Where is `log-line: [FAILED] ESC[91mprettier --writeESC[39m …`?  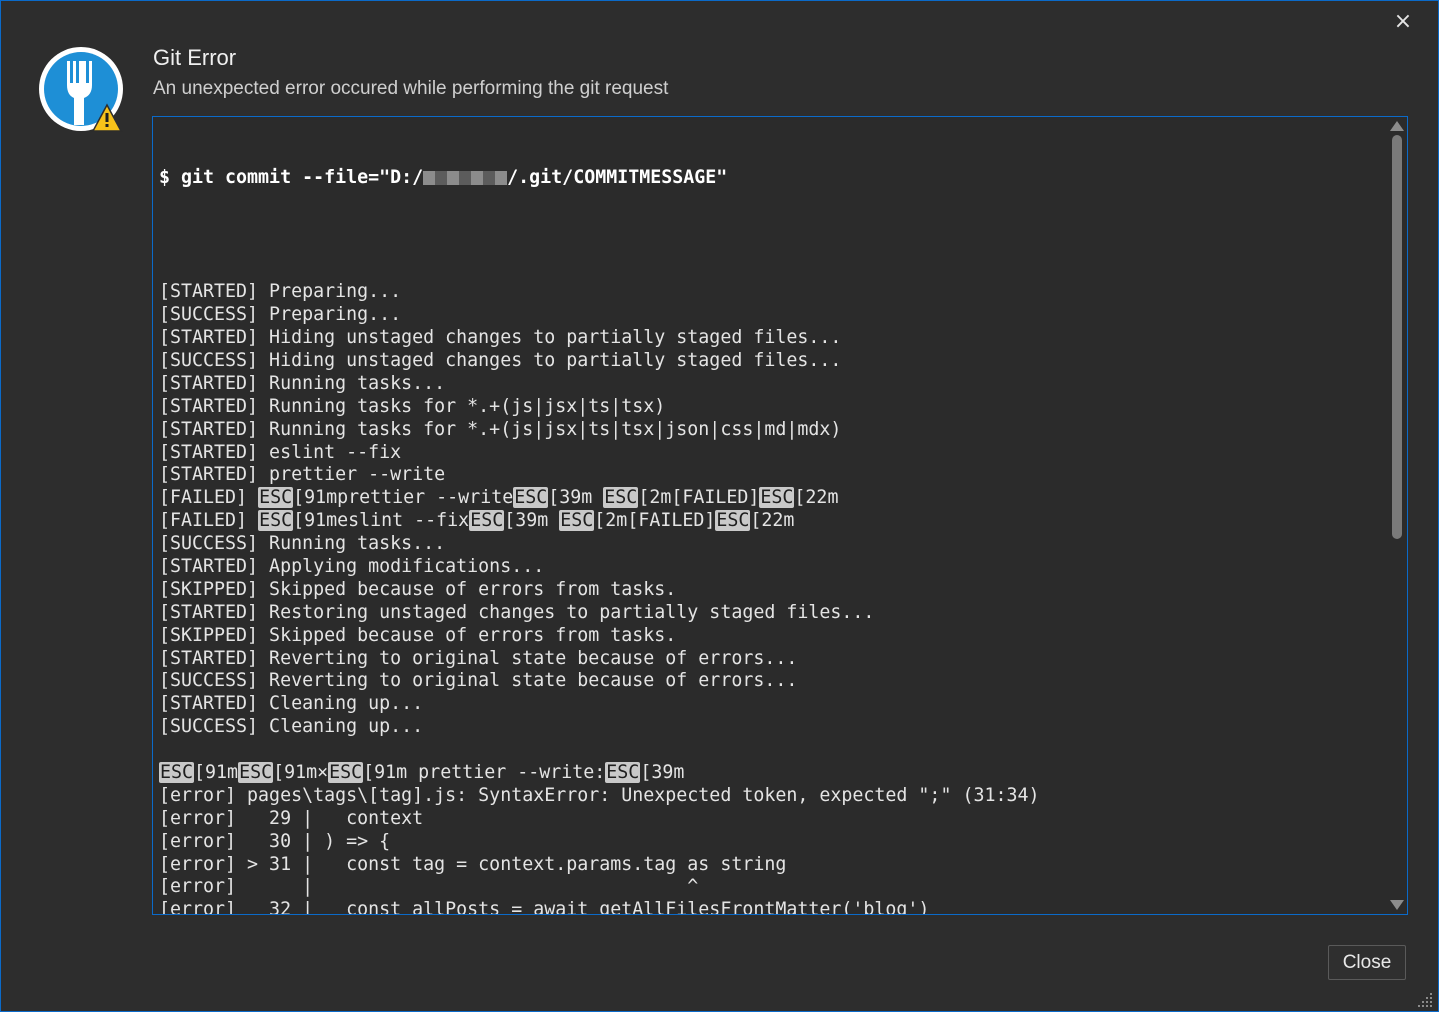 log-line: [FAILED] ESC[91mprettier --writeESC[39m … is located at coordinates (499, 498).